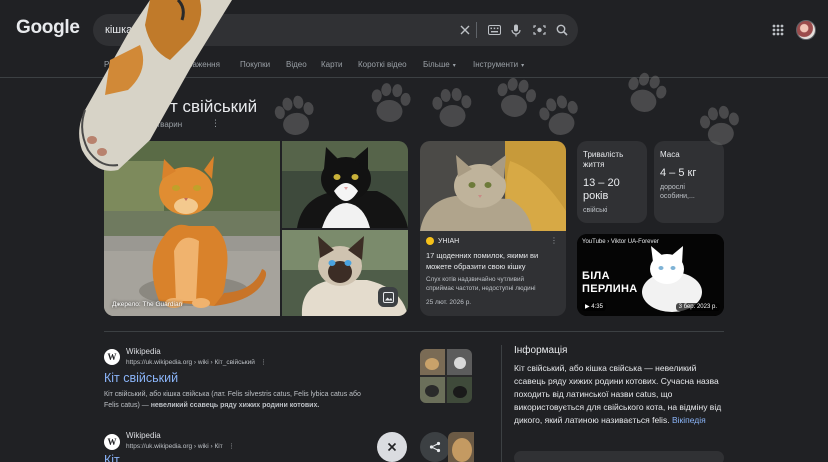 The image size is (828, 462). What do you see at coordinates (332, 64) in the screenshot?
I see `tab-maps: Карти` at bounding box center [332, 64].